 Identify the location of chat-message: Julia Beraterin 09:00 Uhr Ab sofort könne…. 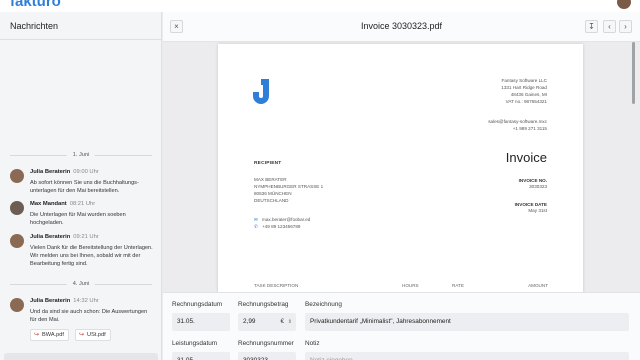
(84, 184).